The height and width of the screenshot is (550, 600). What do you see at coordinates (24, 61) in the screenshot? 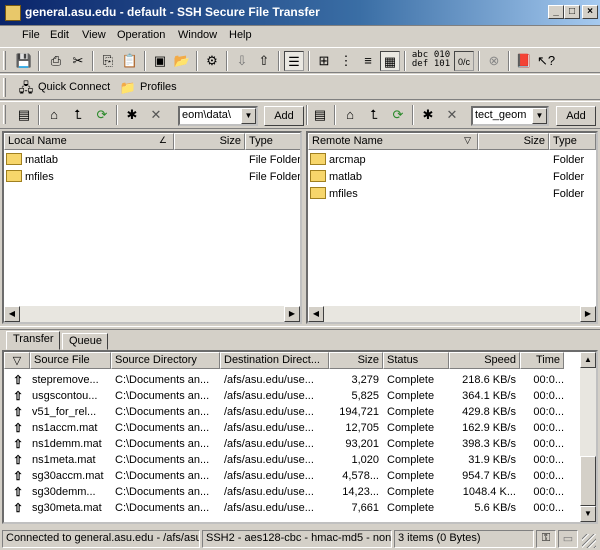
I see `save-icon: 💾` at bounding box center [24, 61].